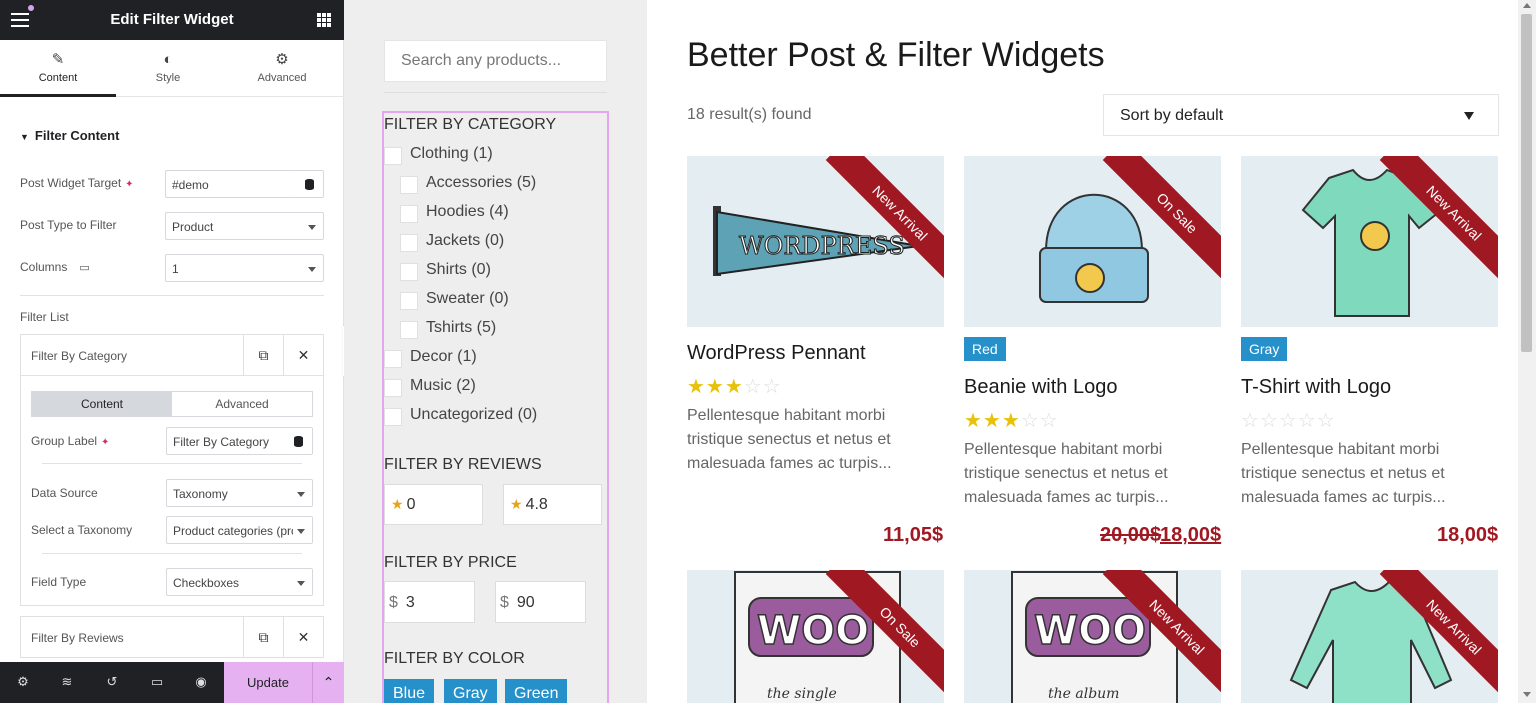  I want to click on update-button: Update, so click(268, 682).